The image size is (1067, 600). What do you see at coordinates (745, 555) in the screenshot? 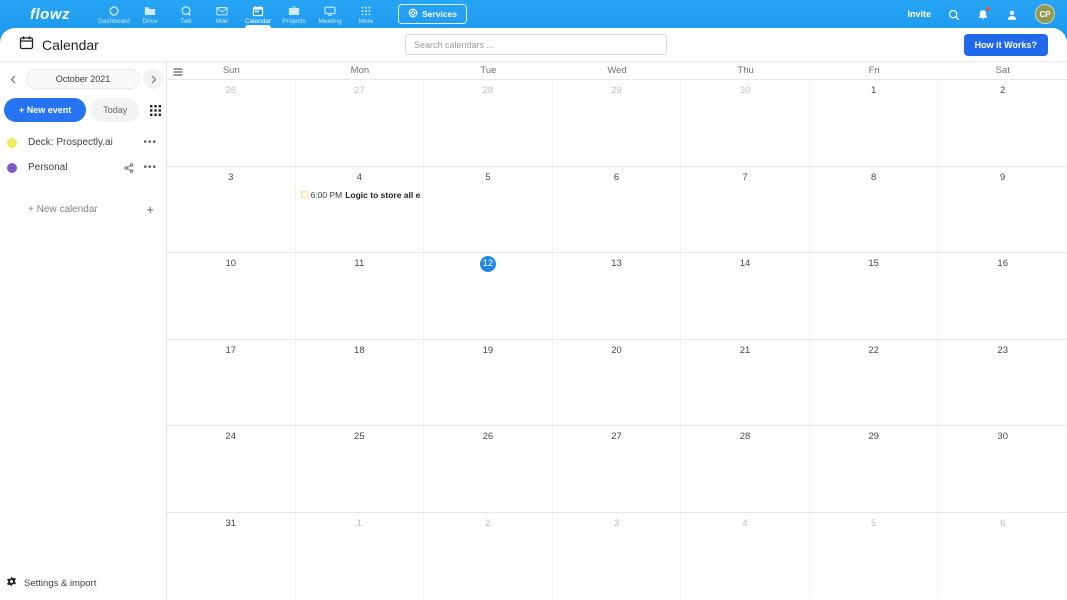
I see `day-cell: 4` at bounding box center [745, 555].